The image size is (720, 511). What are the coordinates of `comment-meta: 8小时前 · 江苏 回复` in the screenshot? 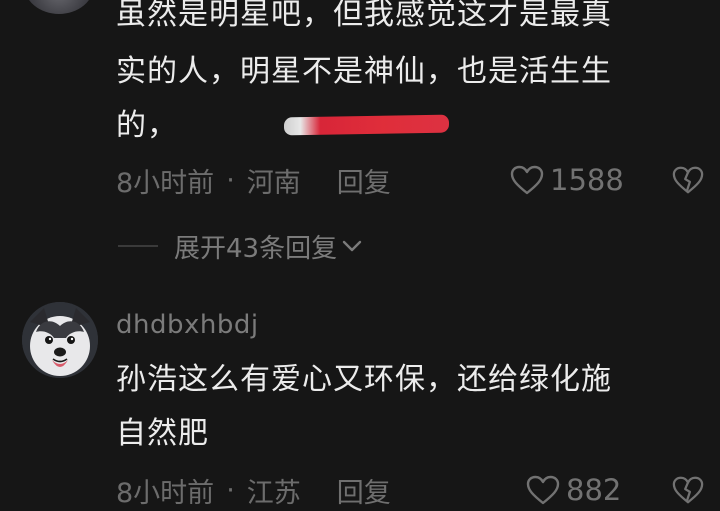 It's located at (253, 490).